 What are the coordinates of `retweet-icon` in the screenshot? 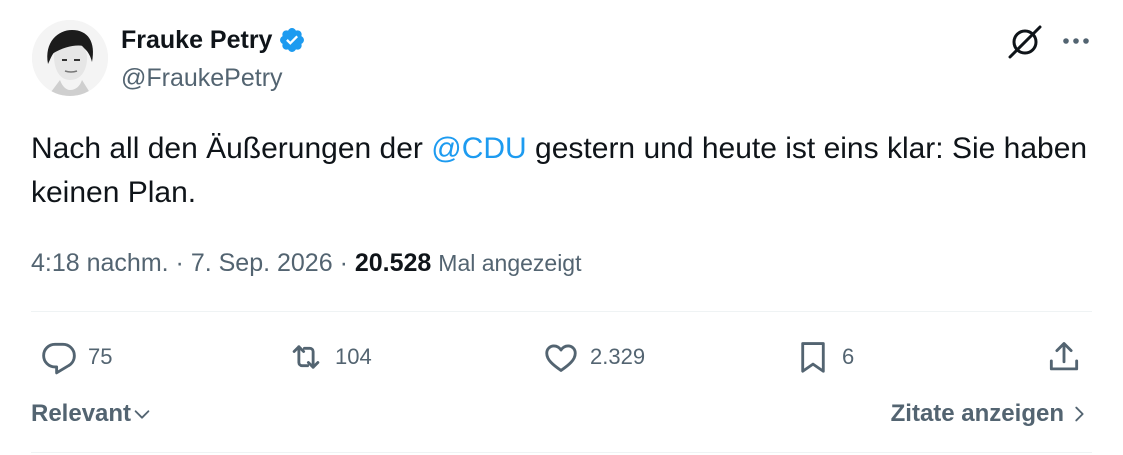 It's located at (306, 357).